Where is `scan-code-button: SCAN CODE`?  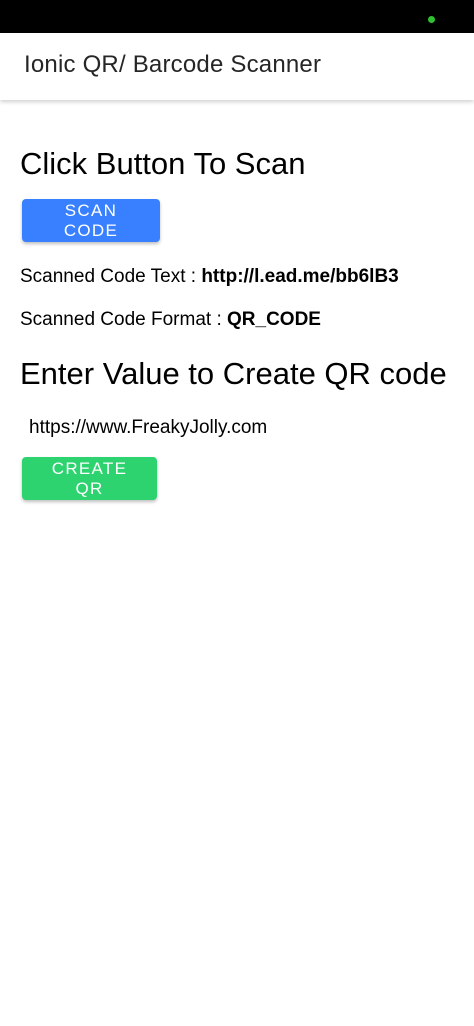 scan-code-button: SCAN CODE is located at coordinates (91, 220).